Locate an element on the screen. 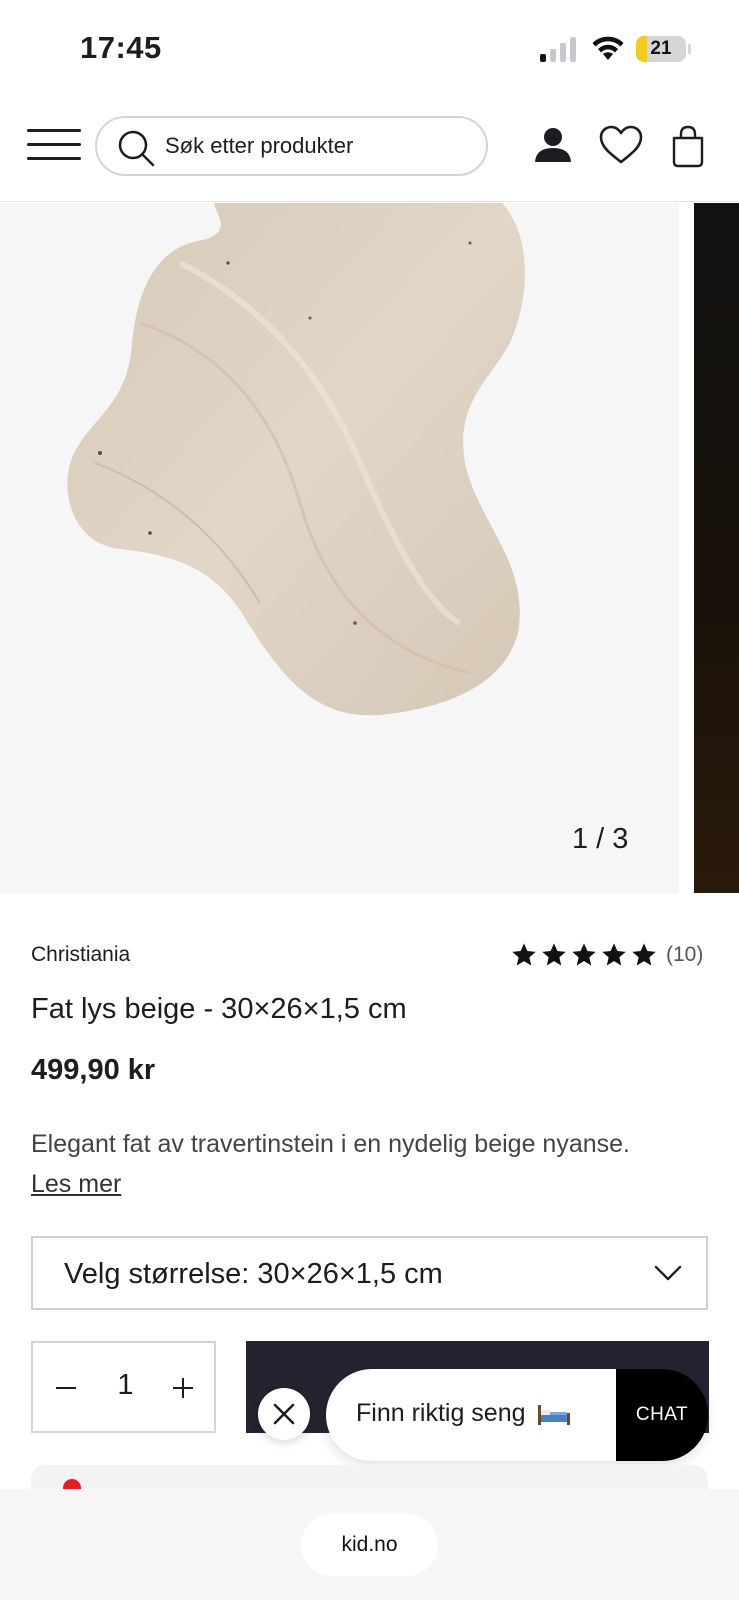 The width and height of the screenshot is (739, 1600). battery-level: 21 is located at coordinates (661, 48).